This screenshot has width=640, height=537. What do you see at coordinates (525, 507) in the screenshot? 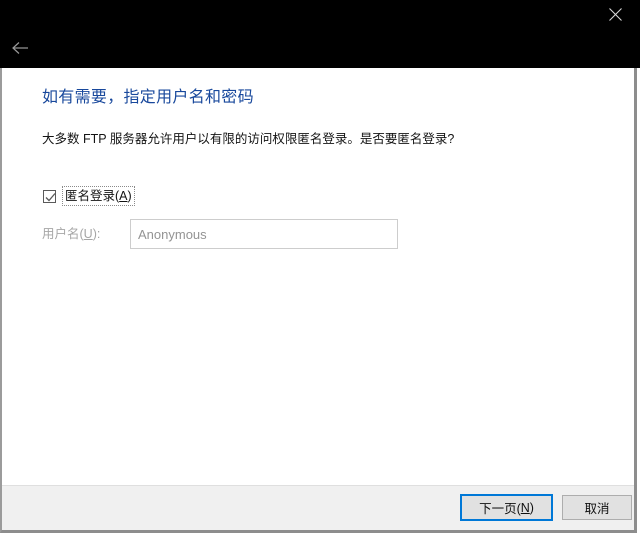
I see `next-label-accelerator: N` at bounding box center [525, 507].